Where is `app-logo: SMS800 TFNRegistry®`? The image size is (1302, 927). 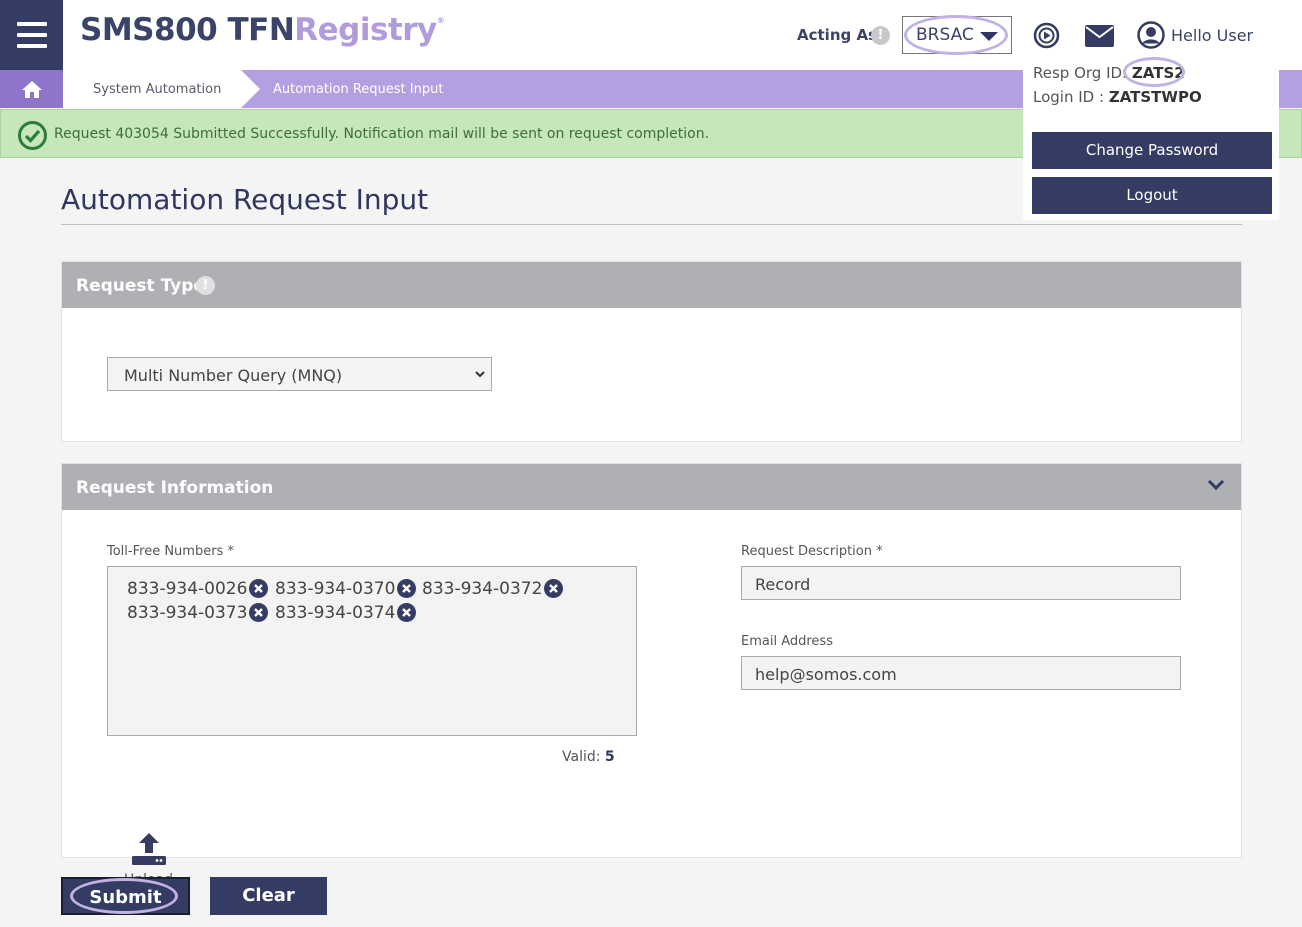
app-logo: SMS800 TFNRegistry® is located at coordinates (262, 30).